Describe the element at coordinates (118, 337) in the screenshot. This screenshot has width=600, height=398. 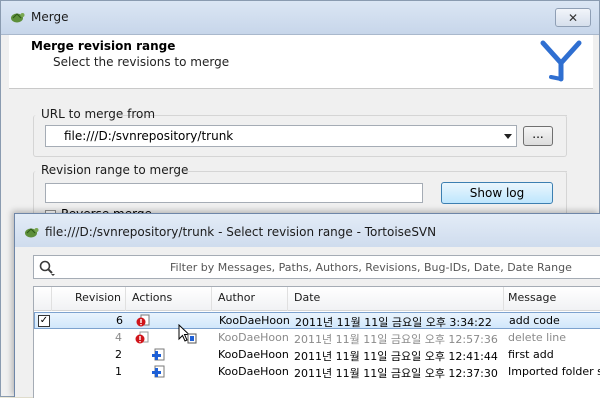
I see `row-revision: 4` at that location.